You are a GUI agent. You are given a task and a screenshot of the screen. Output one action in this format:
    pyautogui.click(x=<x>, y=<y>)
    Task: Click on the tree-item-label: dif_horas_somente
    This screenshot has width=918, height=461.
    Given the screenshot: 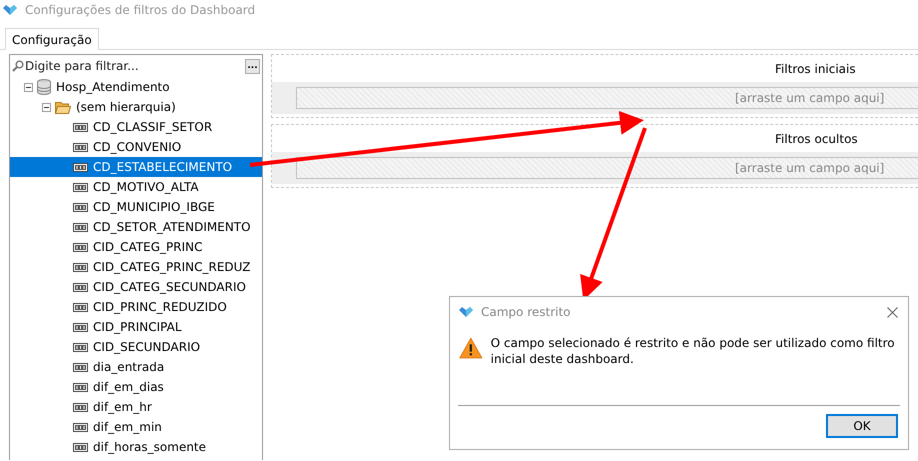 What is the action you would take?
    pyautogui.click(x=149, y=447)
    